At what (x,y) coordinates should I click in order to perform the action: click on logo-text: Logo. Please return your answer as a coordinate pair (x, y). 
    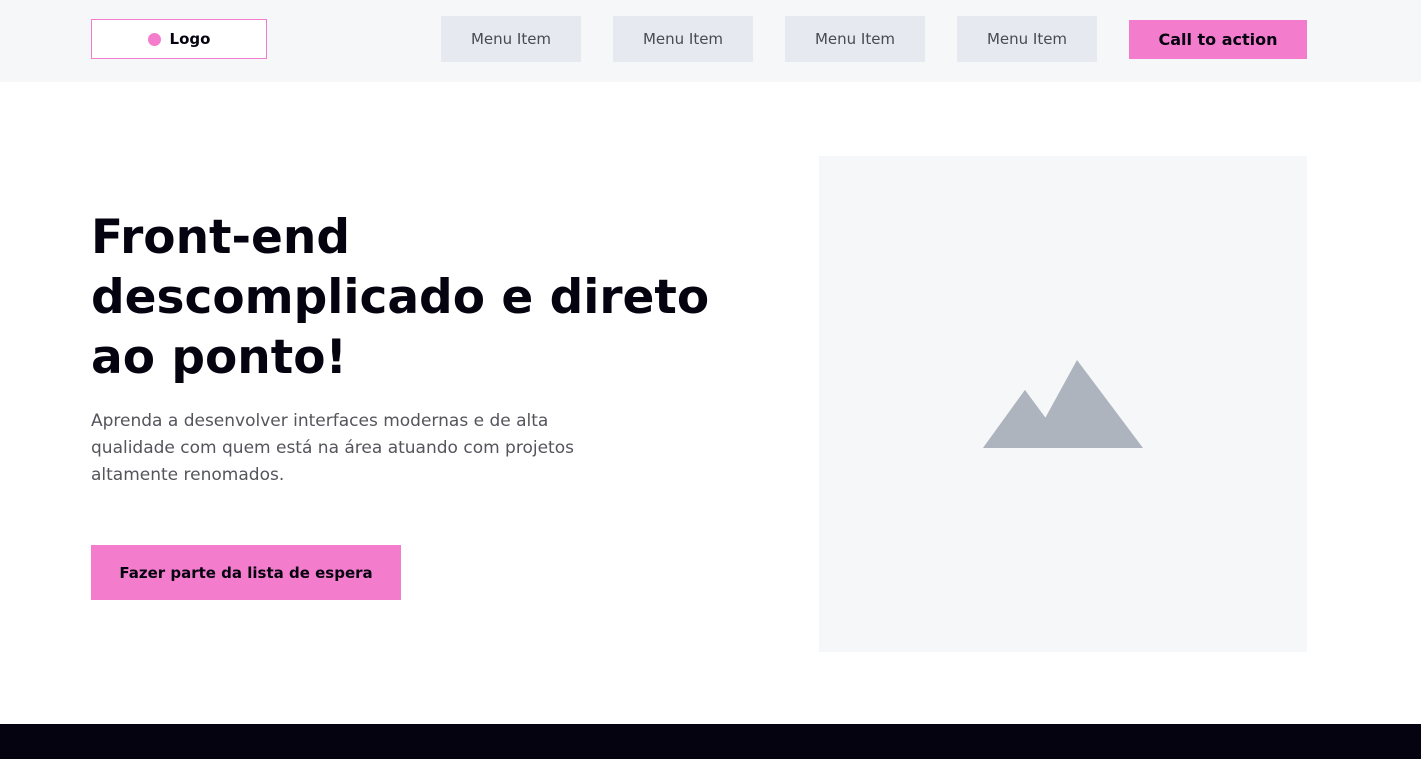
    Looking at the image, I should click on (190, 39).